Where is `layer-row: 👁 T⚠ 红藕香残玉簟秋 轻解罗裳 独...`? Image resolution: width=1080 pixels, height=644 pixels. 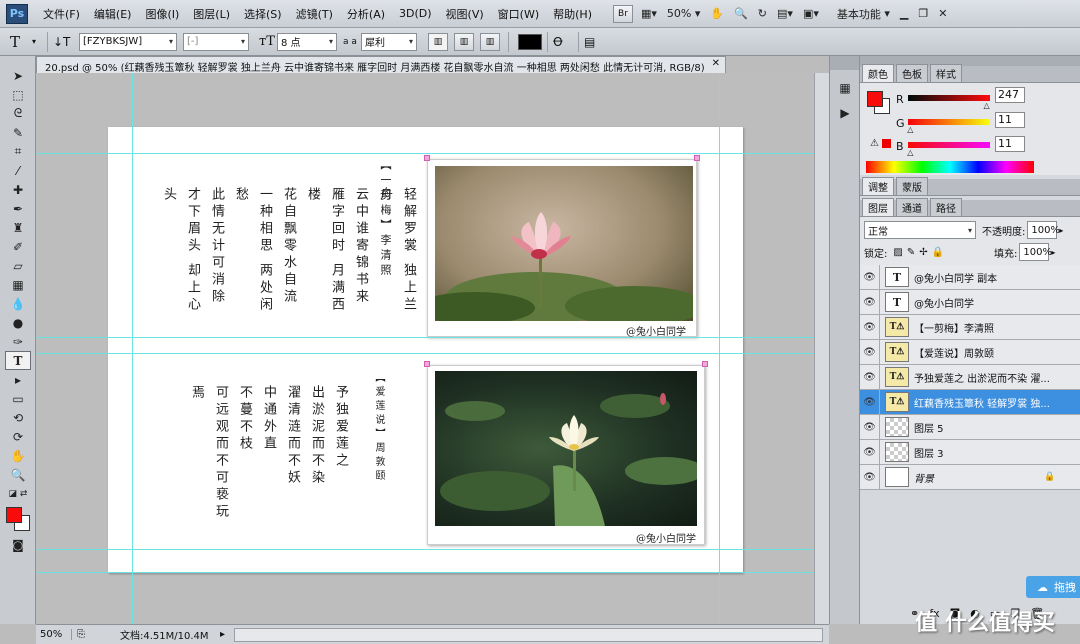 layer-row: 👁 T⚠ 红藕香残玉簟秋 轻解罗裳 独... is located at coordinates (970, 402).